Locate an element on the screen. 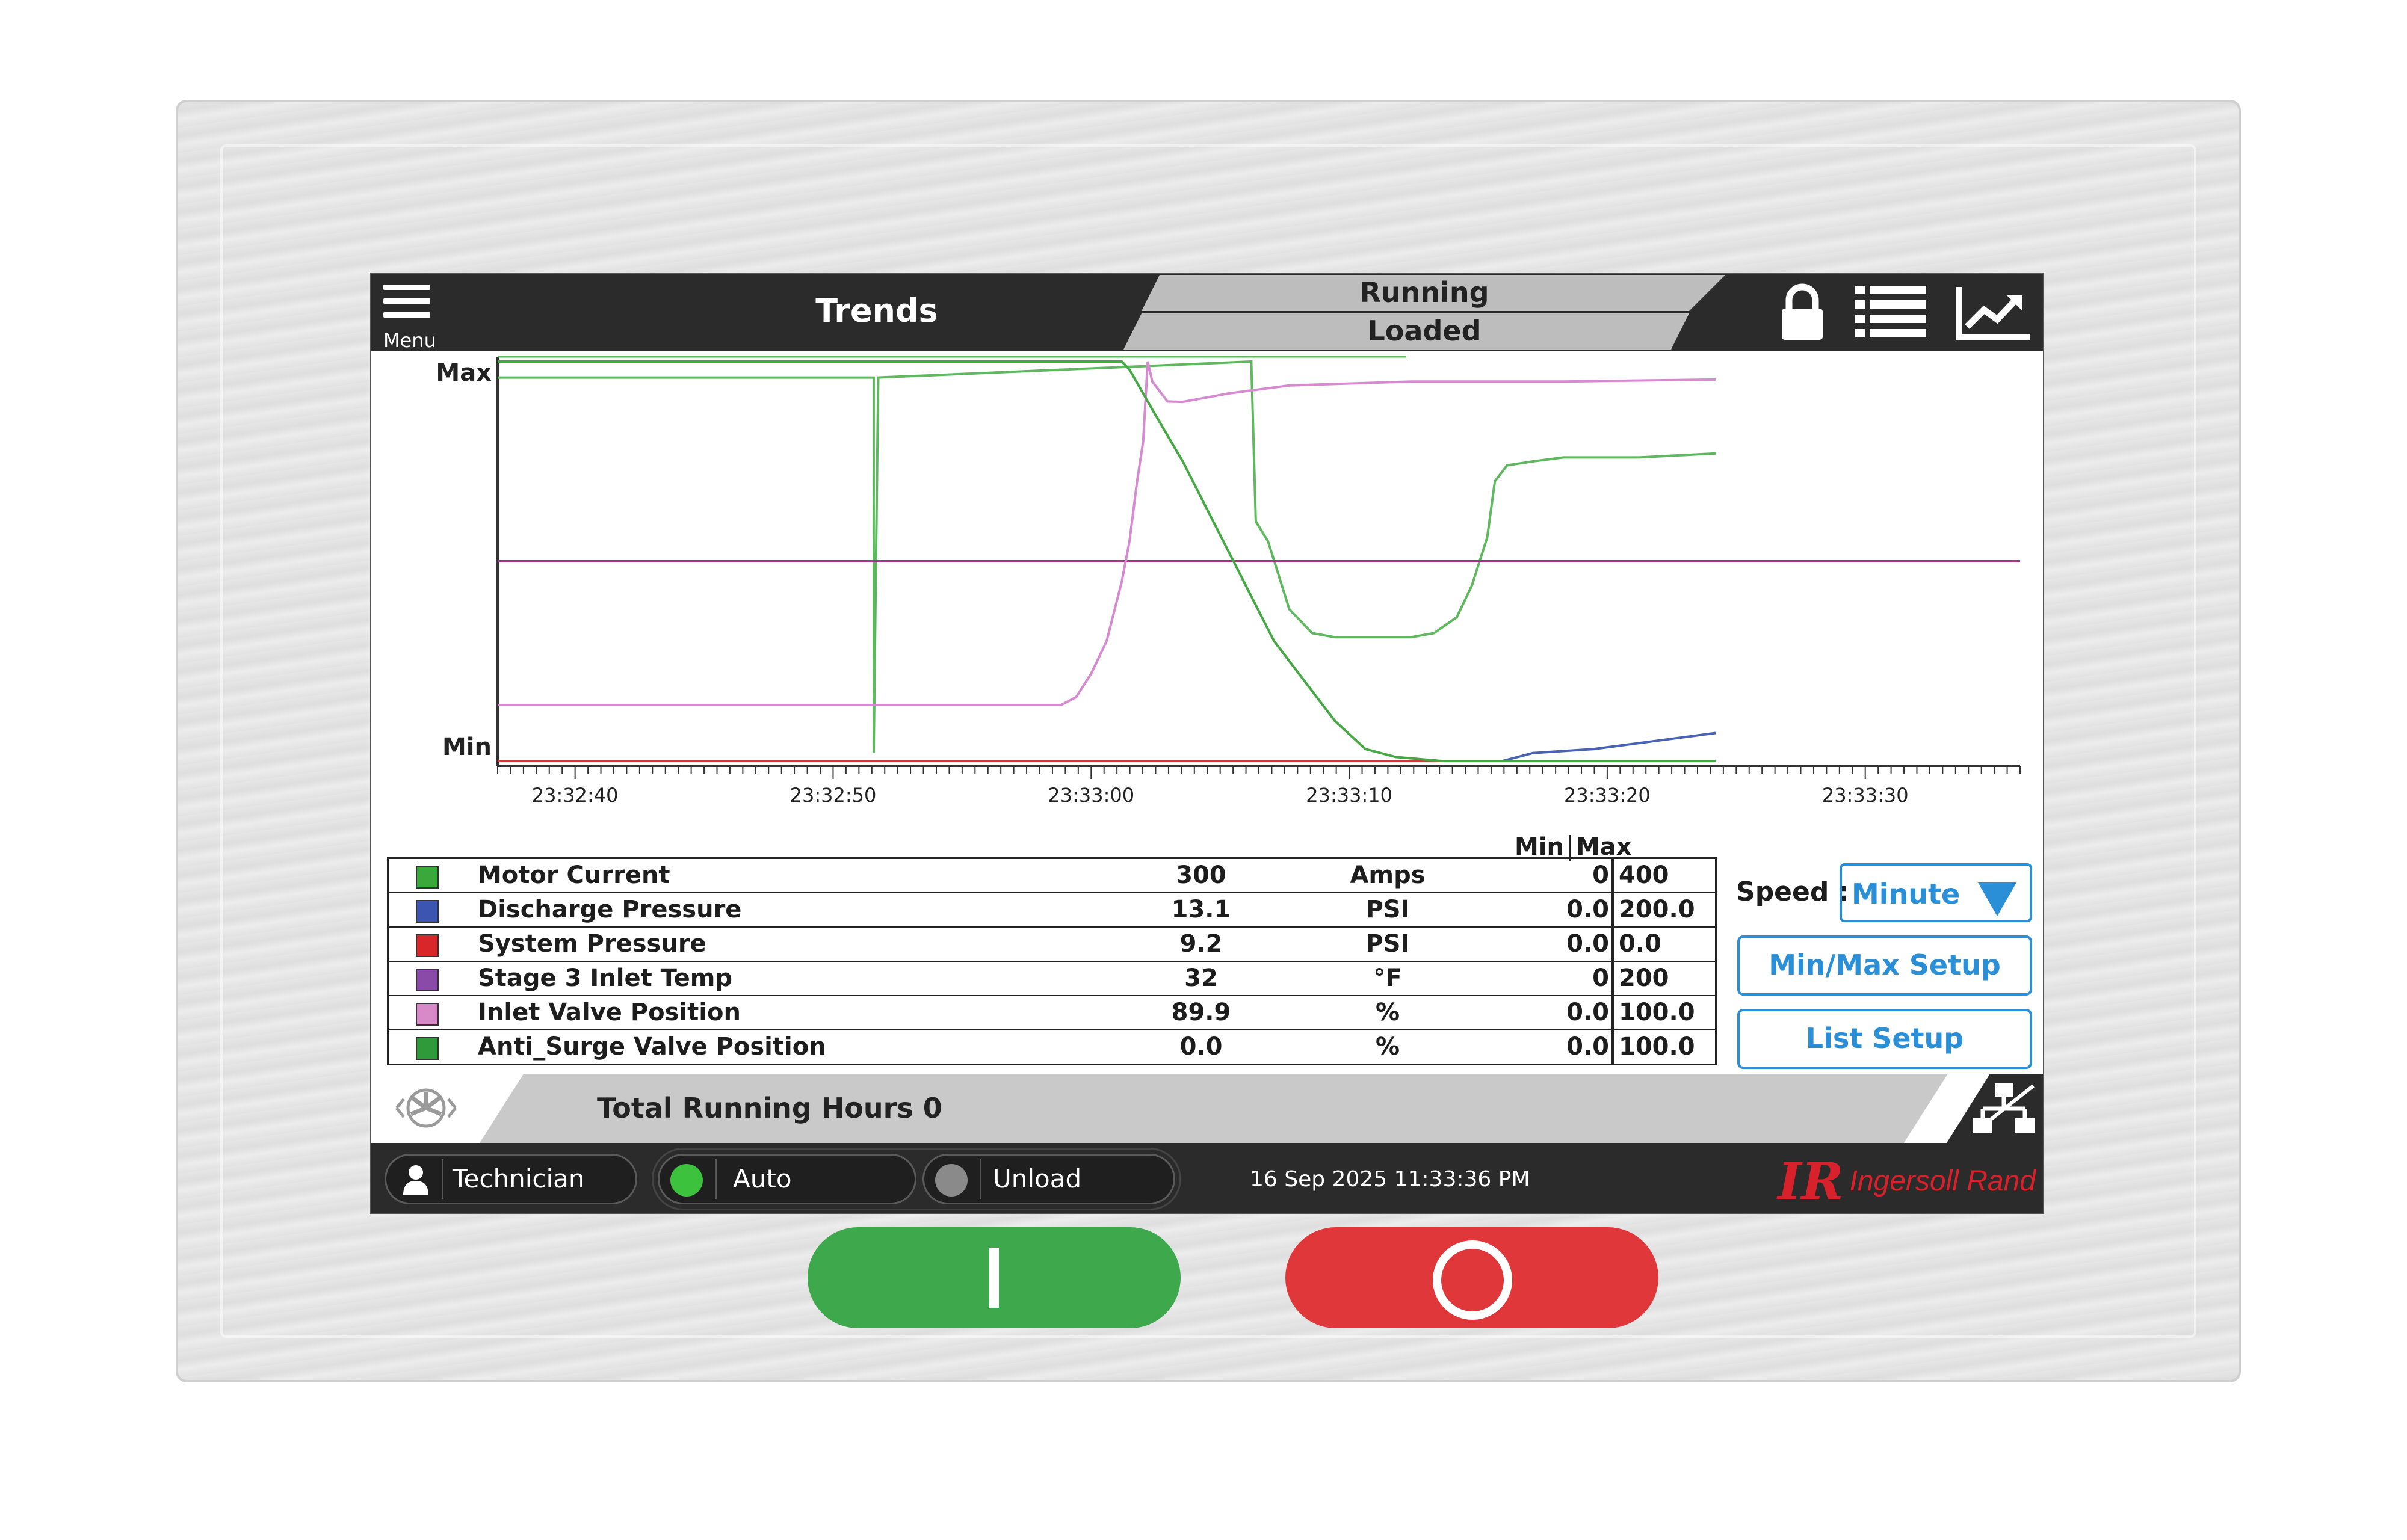 This screenshot has height=1540, width=2407. series-value: 89.9 is located at coordinates (1201, 1012).